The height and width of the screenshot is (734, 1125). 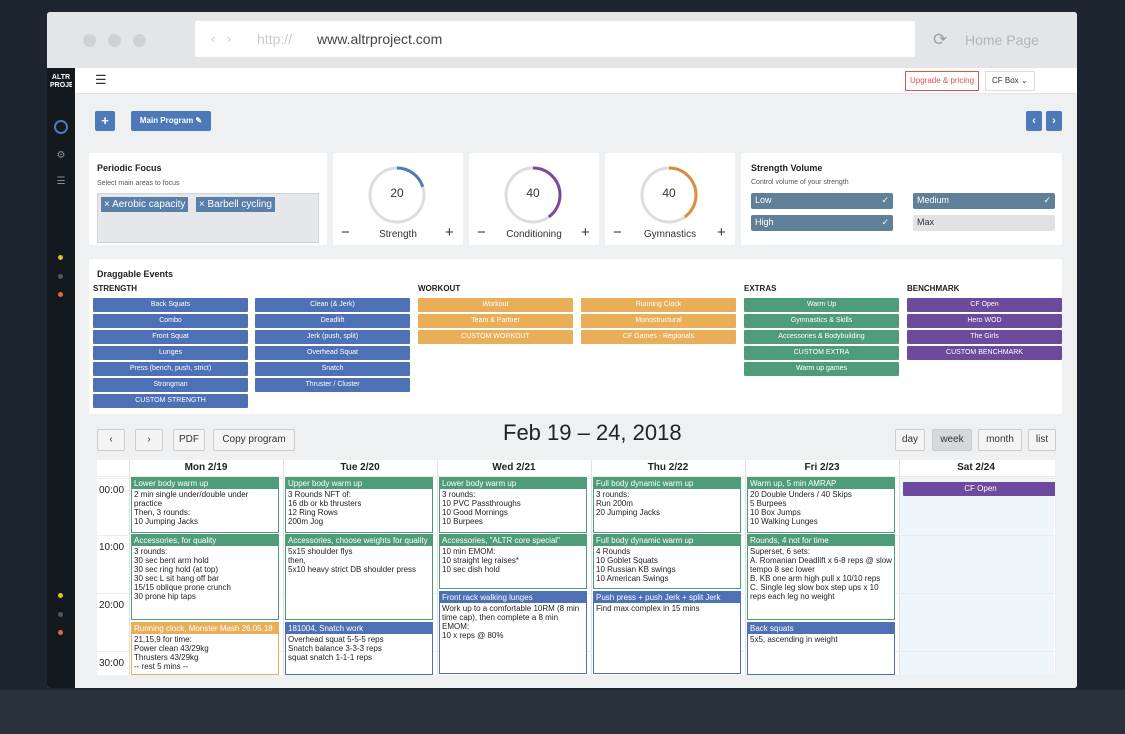 What do you see at coordinates (952, 440) in the screenshot?
I see `view-week-button: week` at bounding box center [952, 440].